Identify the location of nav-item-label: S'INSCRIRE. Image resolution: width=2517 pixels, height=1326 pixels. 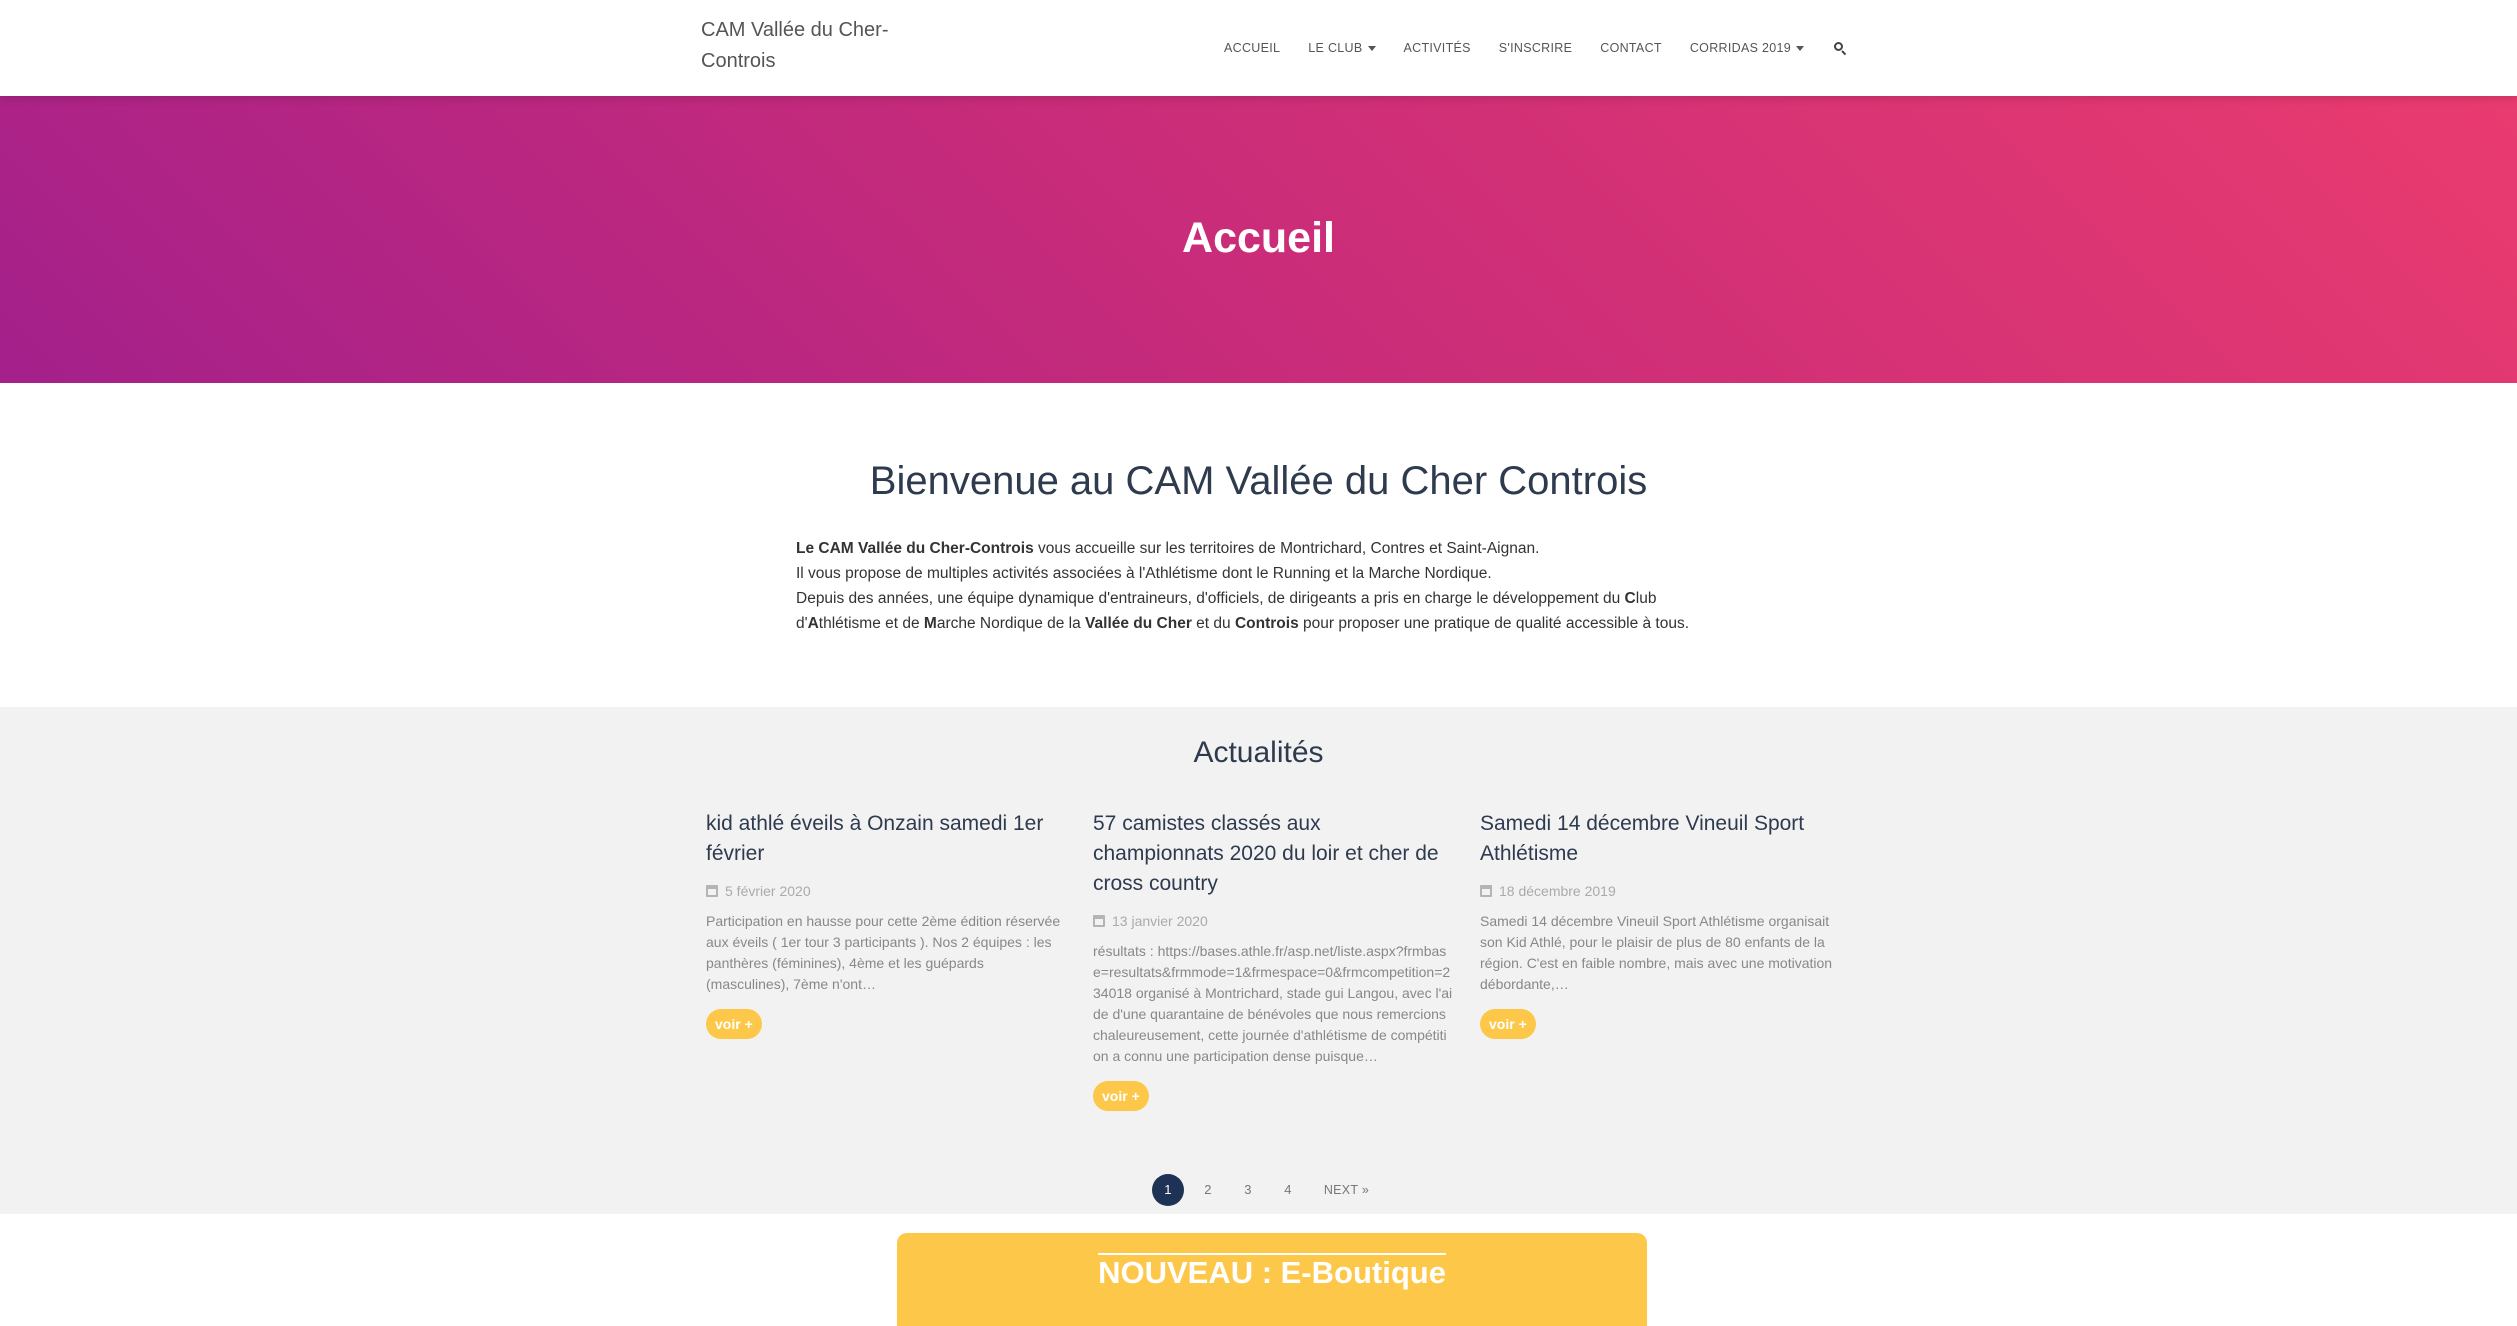
(1535, 48).